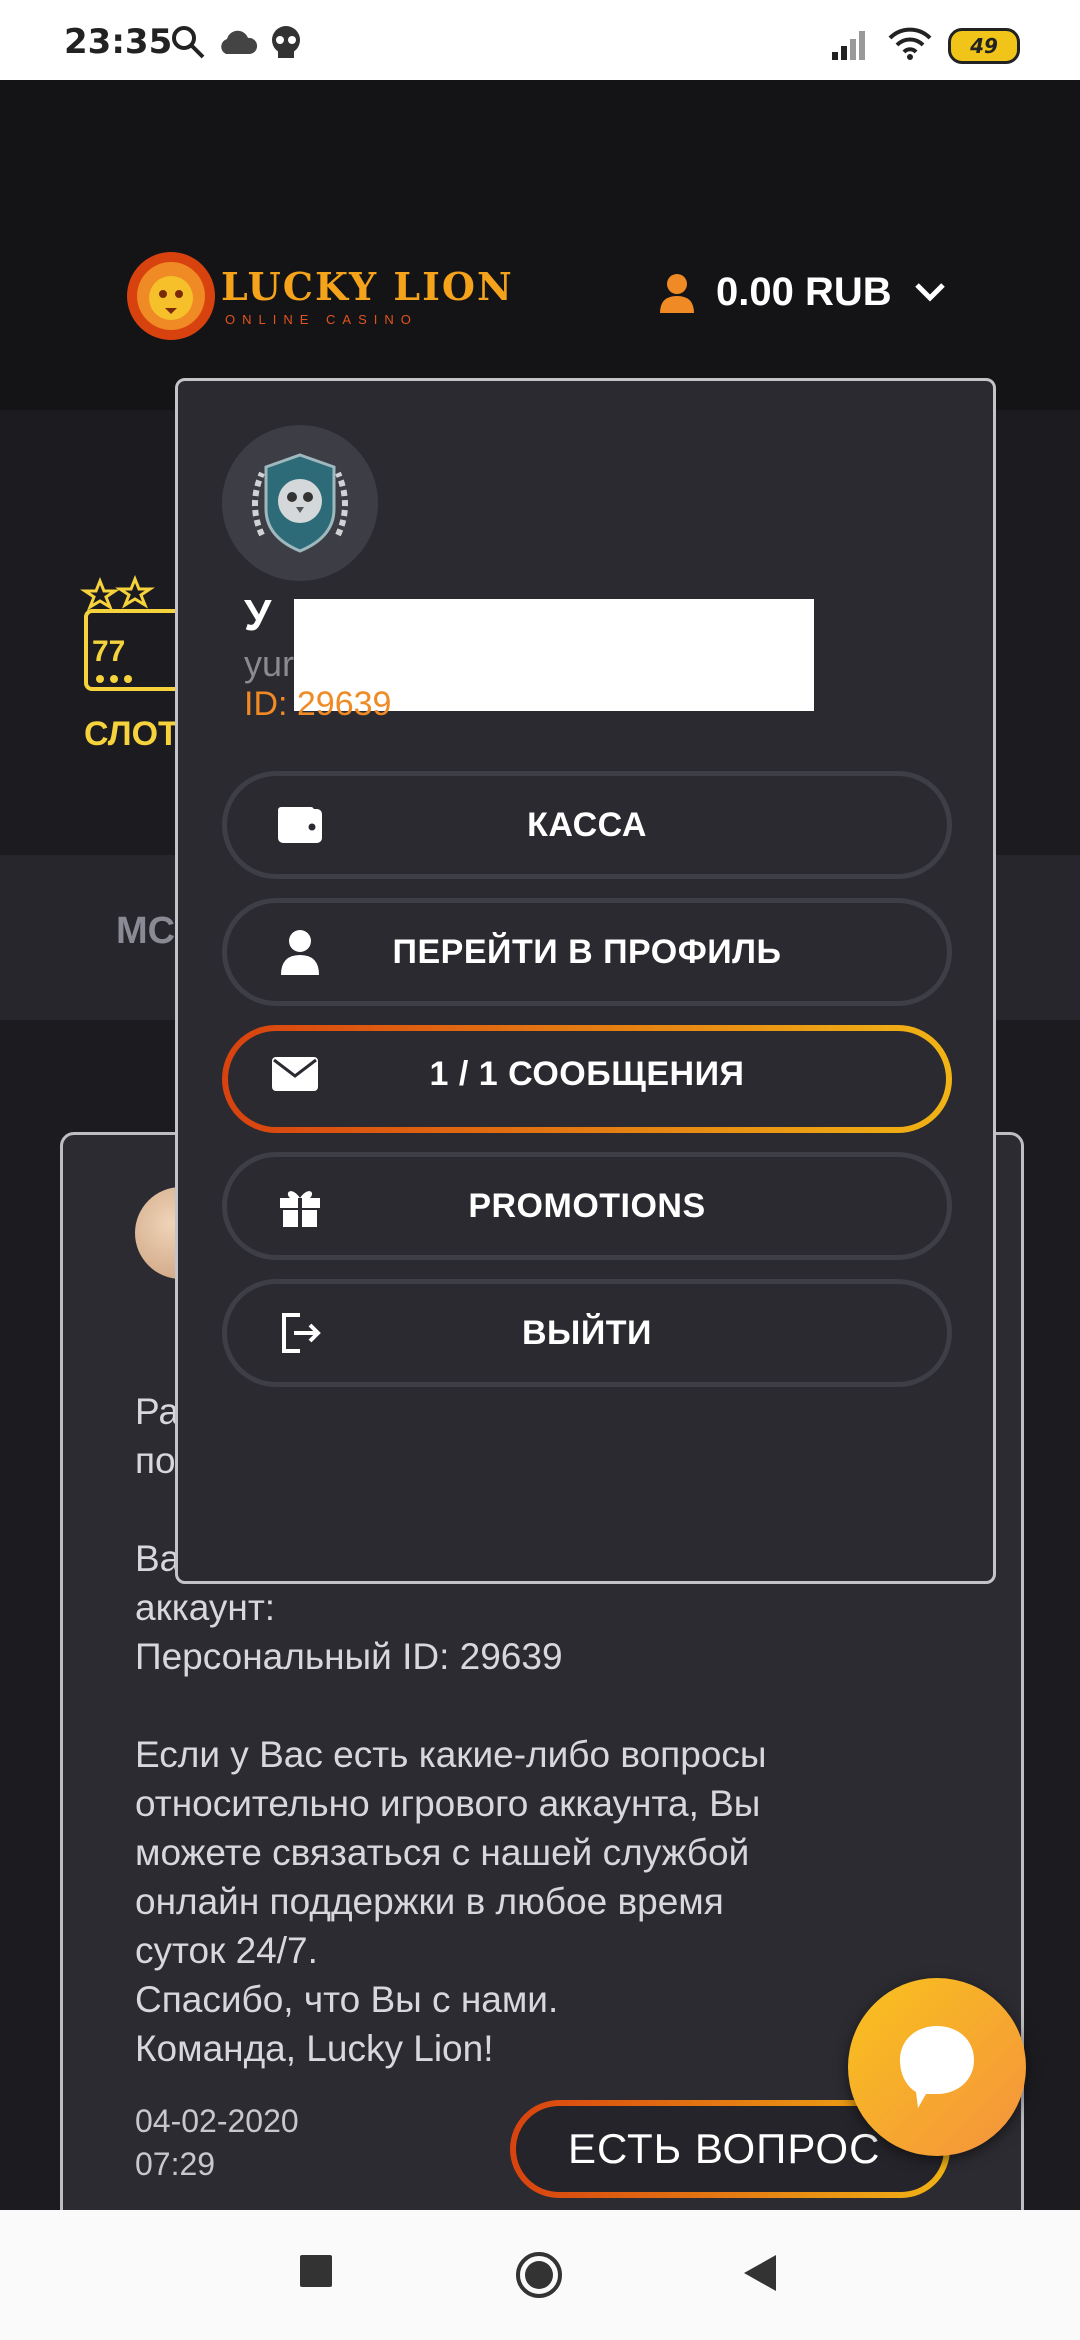  I want to click on status-bar: 23:35 49, so click(540, 40).